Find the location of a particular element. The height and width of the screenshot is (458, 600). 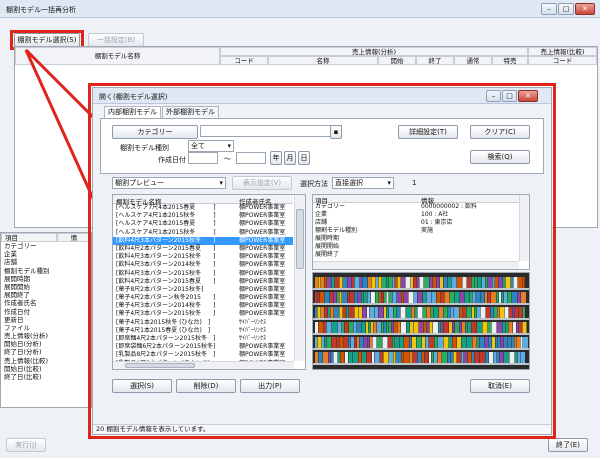

shelf-board is located at coordinates (421, 349).